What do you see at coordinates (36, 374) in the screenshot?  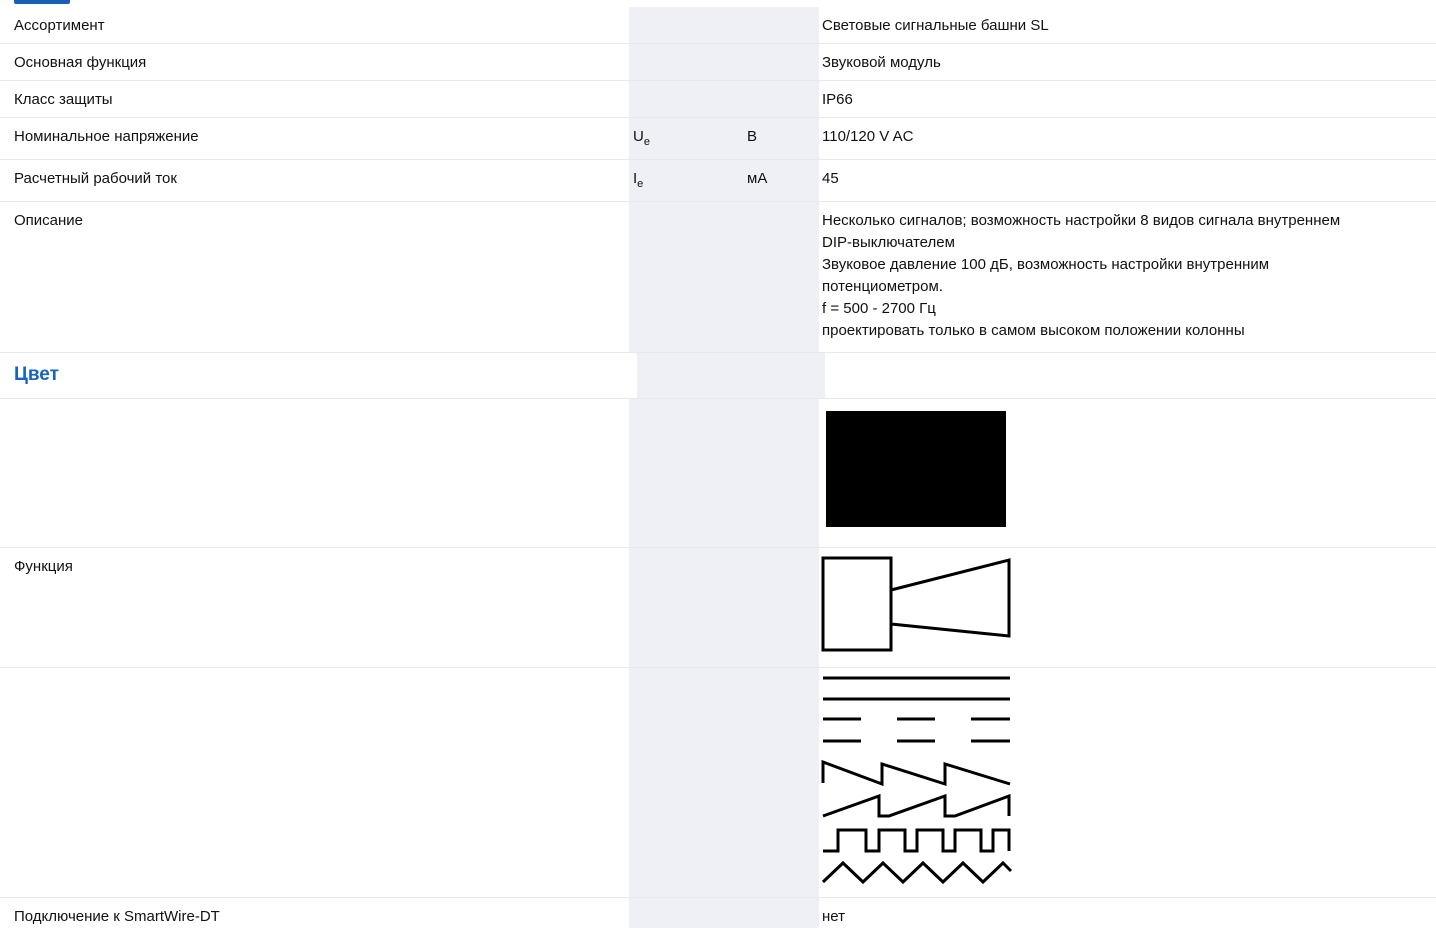 I see `section-title: Цвет` at bounding box center [36, 374].